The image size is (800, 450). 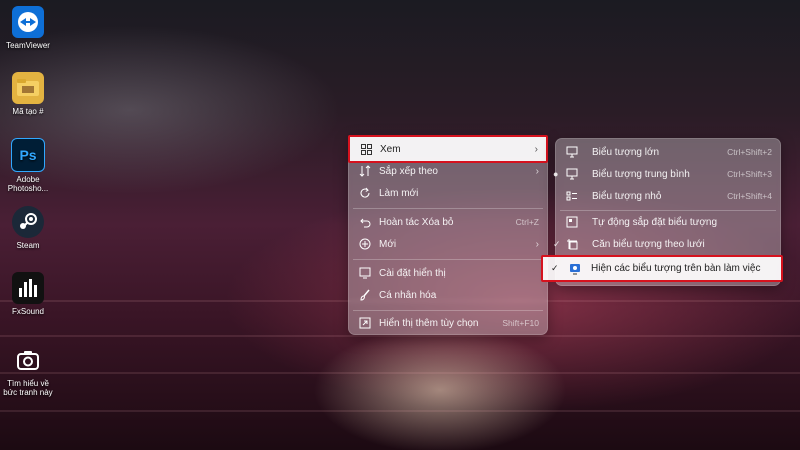 What do you see at coordinates (28, 360) in the screenshot?
I see `camera-icon` at bounding box center [28, 360].